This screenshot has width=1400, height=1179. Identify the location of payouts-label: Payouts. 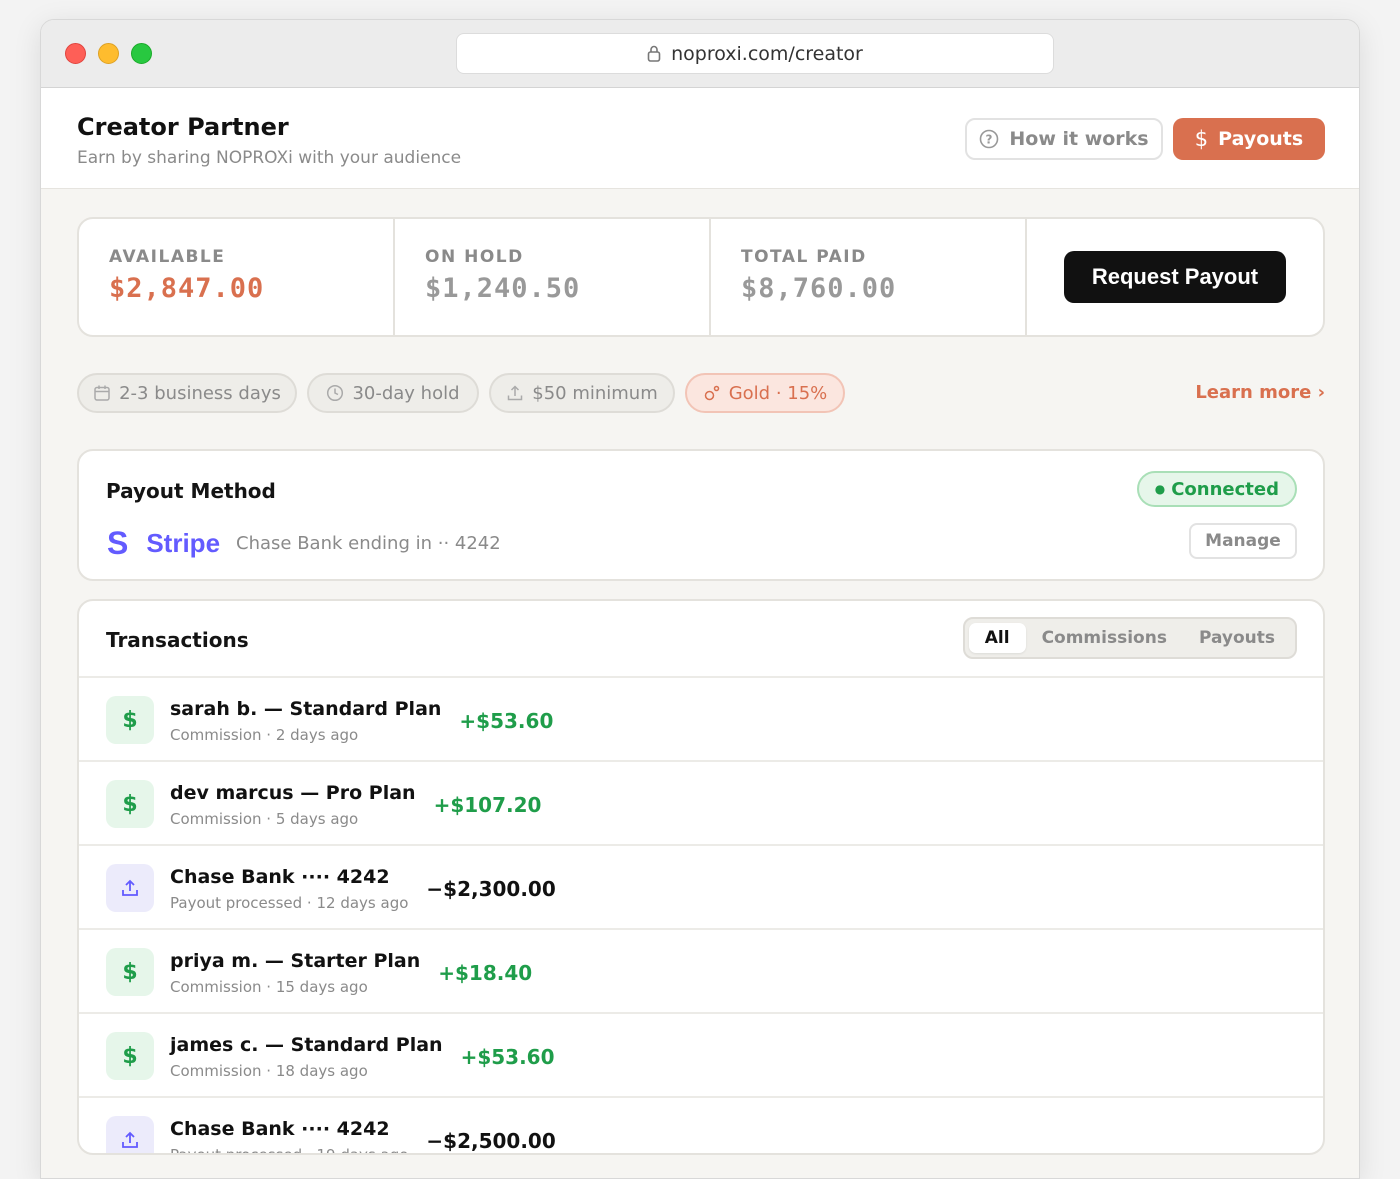
(1261, 139).